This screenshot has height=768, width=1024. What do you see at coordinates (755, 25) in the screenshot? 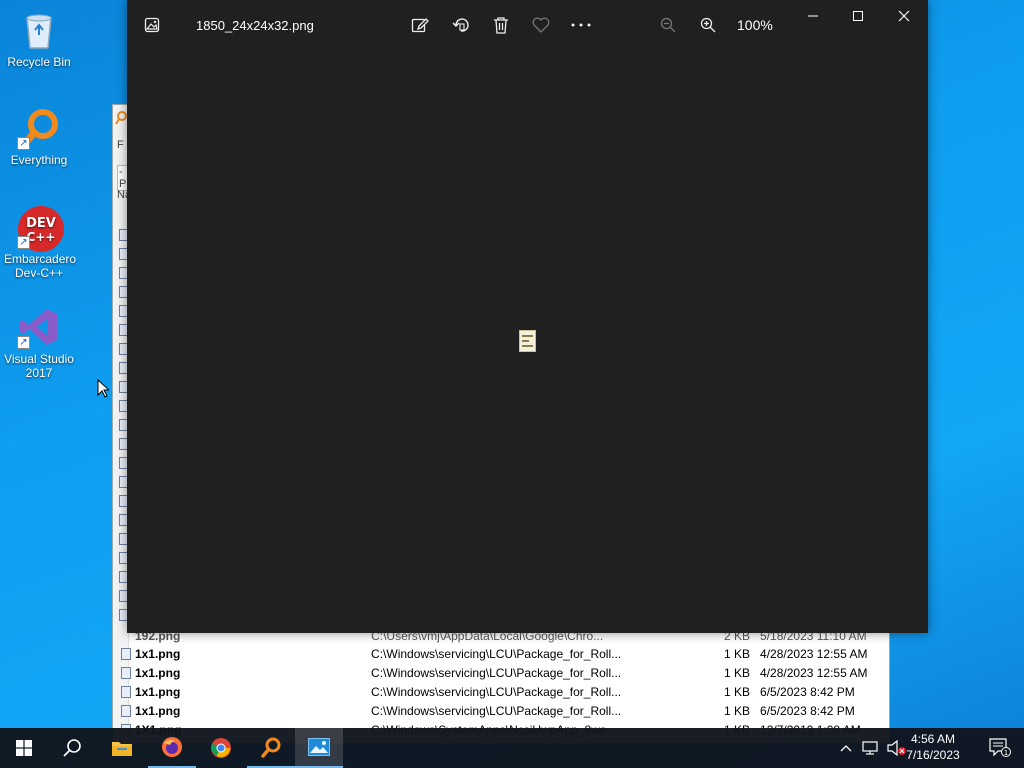
I see `zoom-level: 100%` at bounding box center [755, 25].